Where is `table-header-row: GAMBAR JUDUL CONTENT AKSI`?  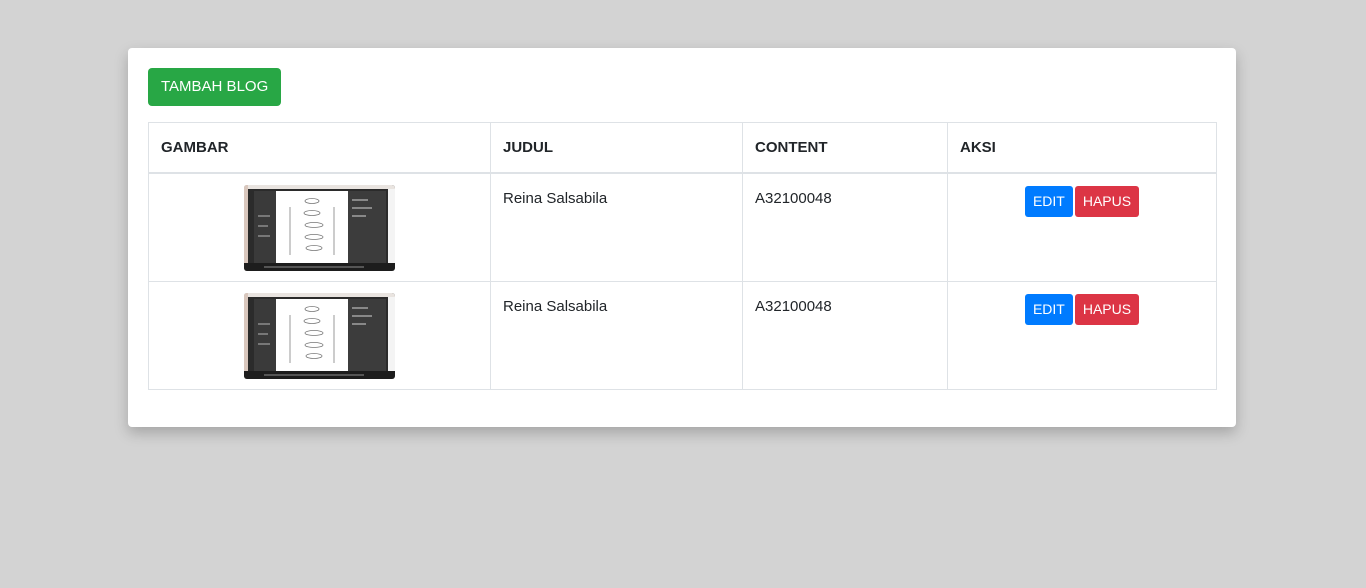
table-header-row: GAMBAR JUDUL CONTENT AKSI is located at coordinates (682, 148).